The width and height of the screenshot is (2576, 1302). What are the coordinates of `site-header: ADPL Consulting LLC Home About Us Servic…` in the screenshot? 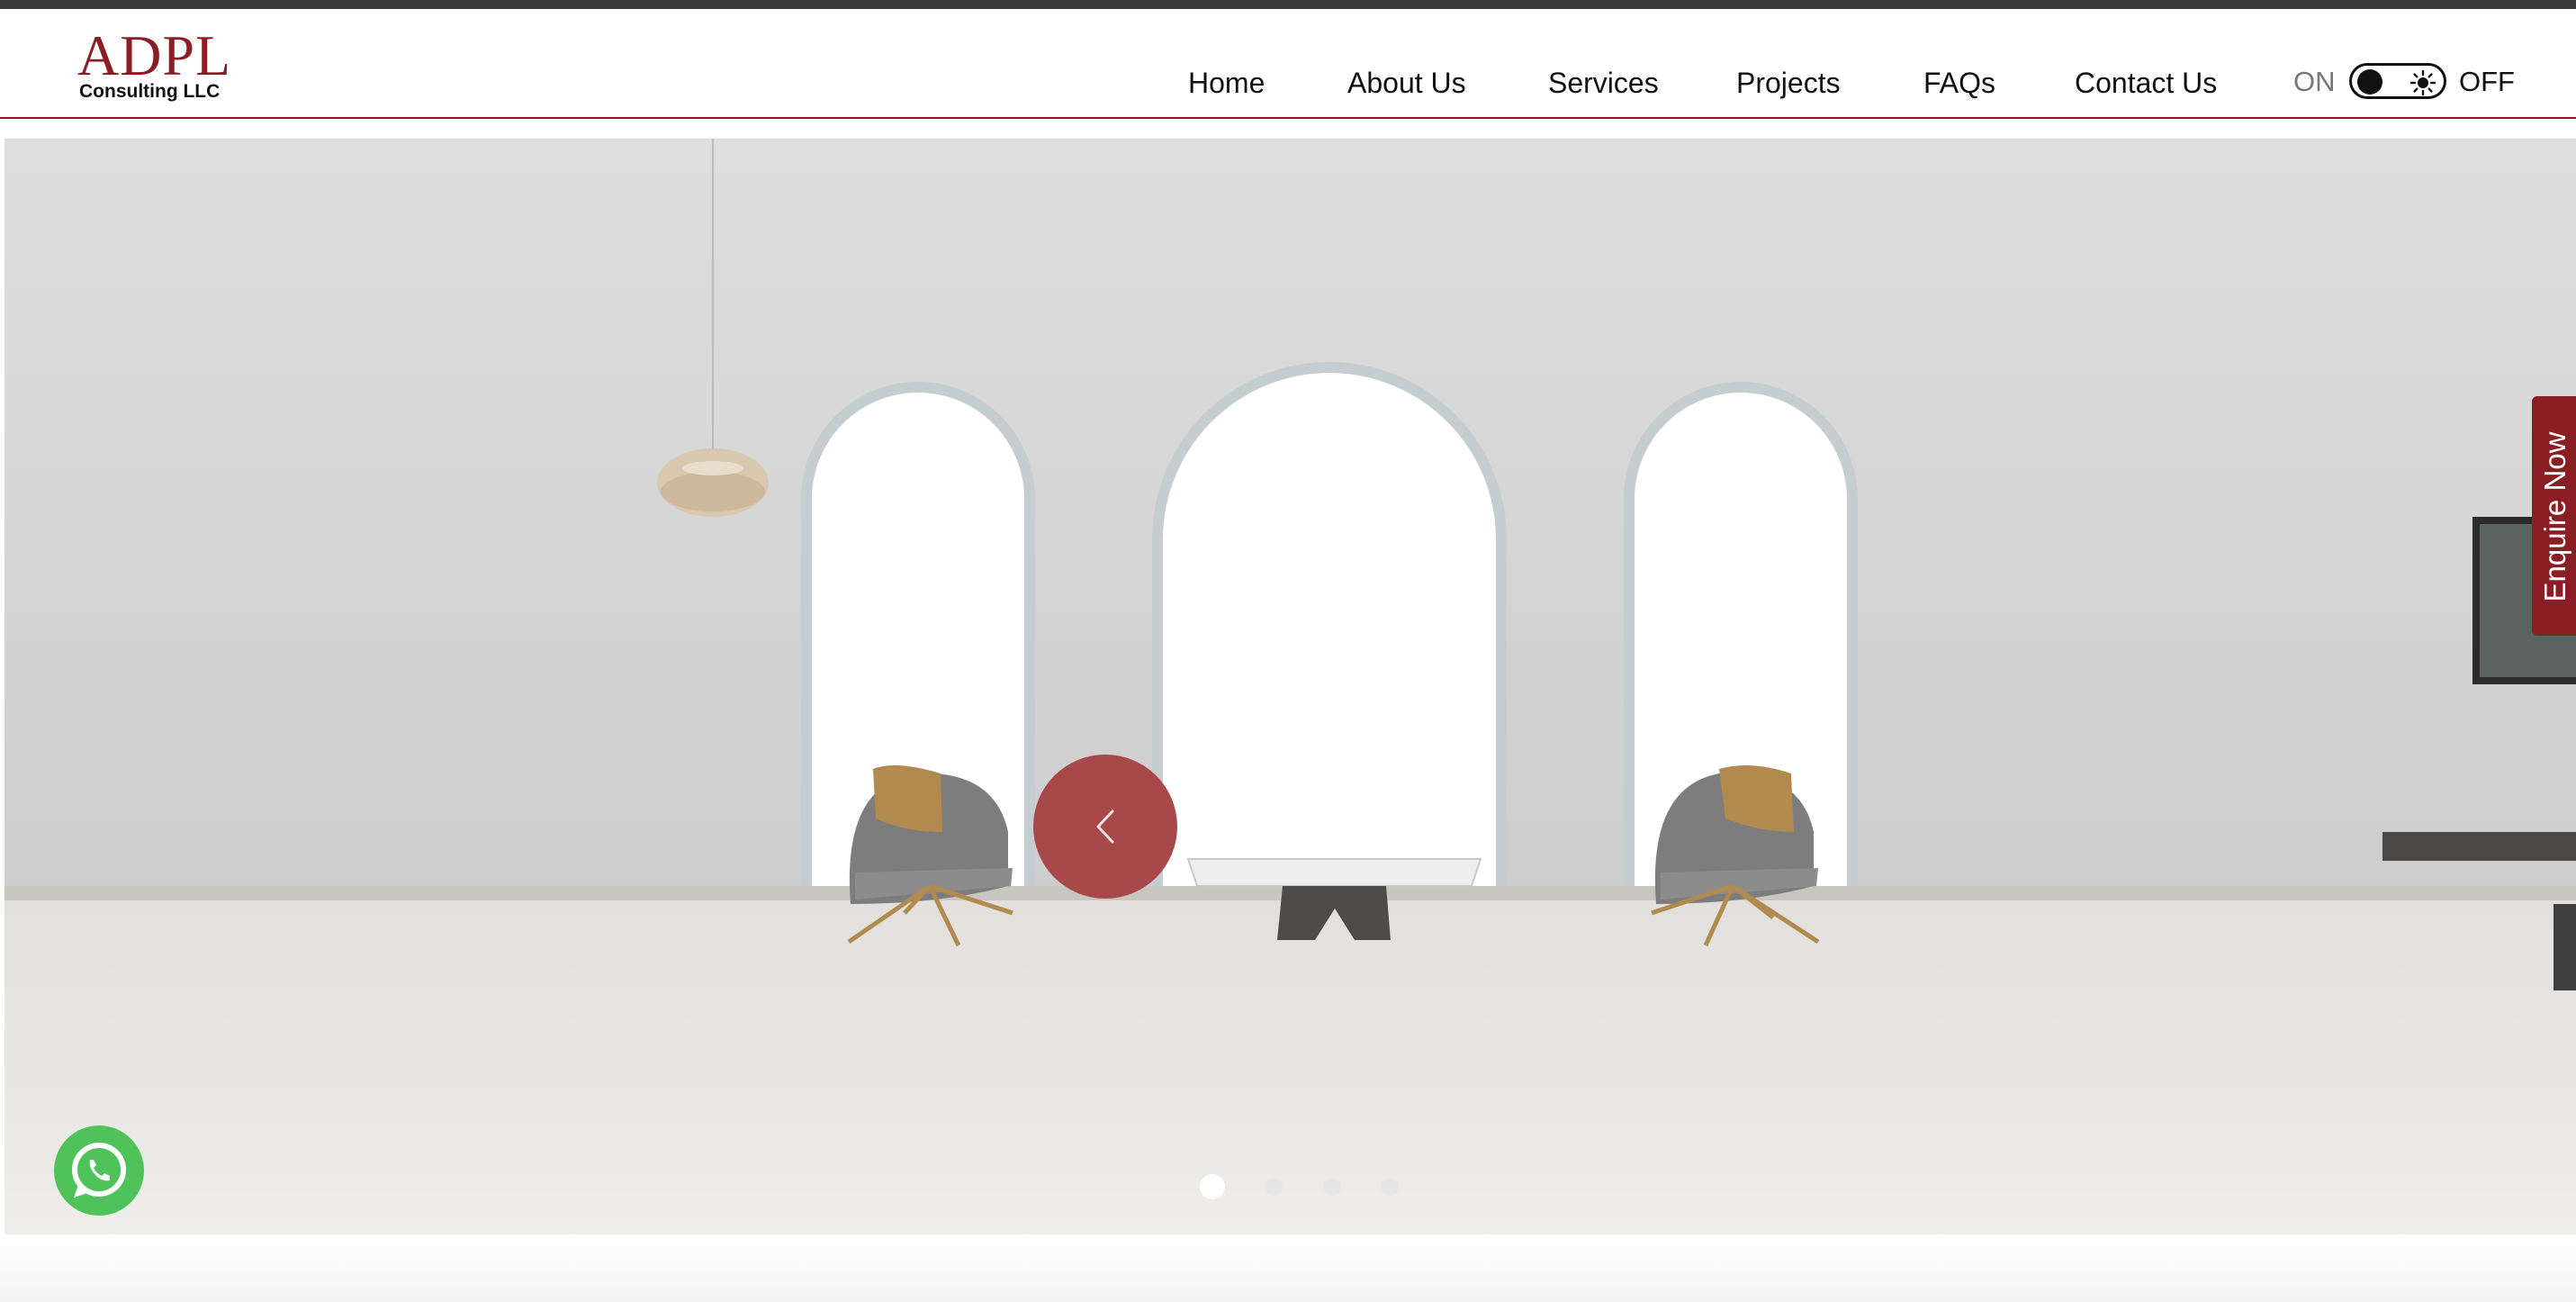 It's located at (1288, 64).